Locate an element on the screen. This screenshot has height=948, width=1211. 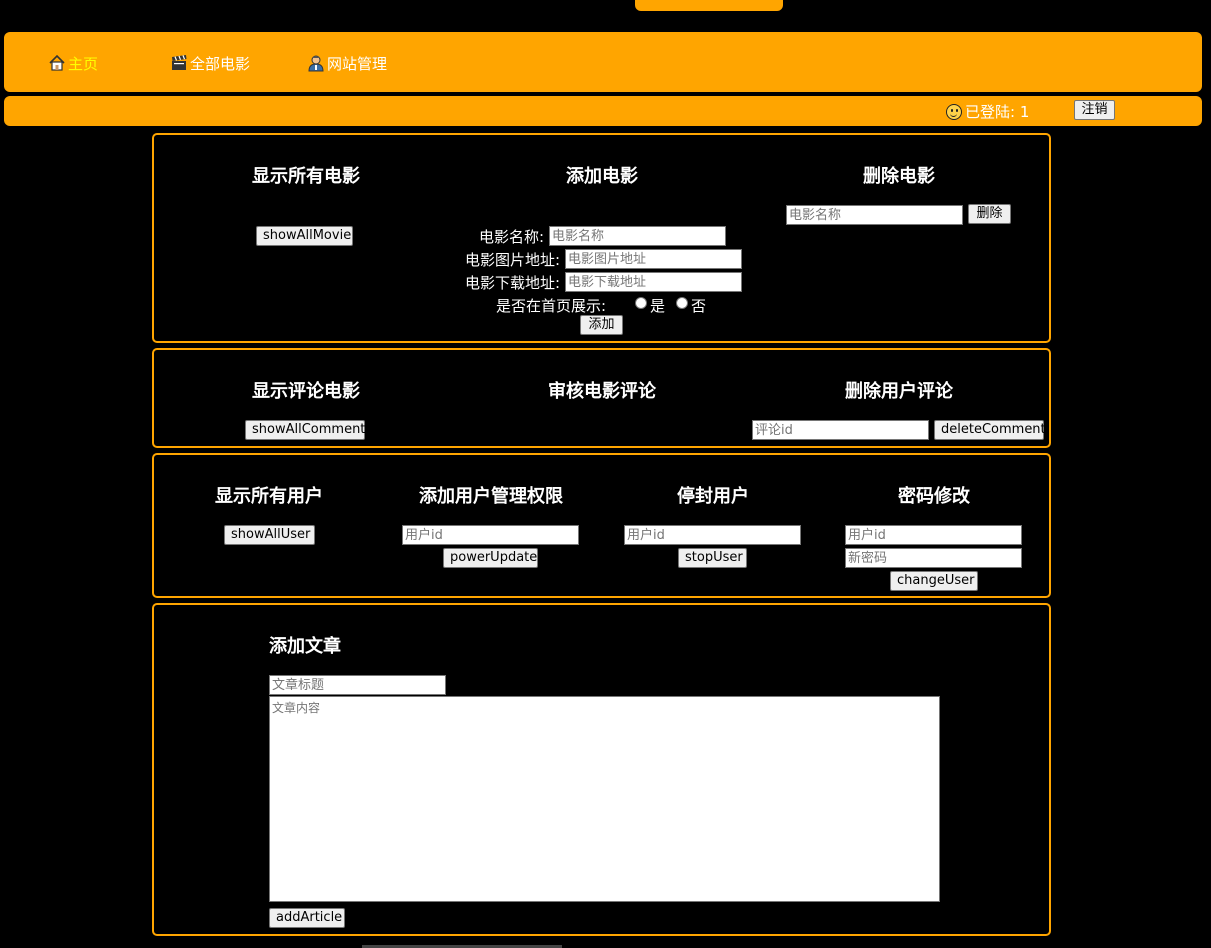
homepage-no-label: 否 is located at coordinates (699, 306).